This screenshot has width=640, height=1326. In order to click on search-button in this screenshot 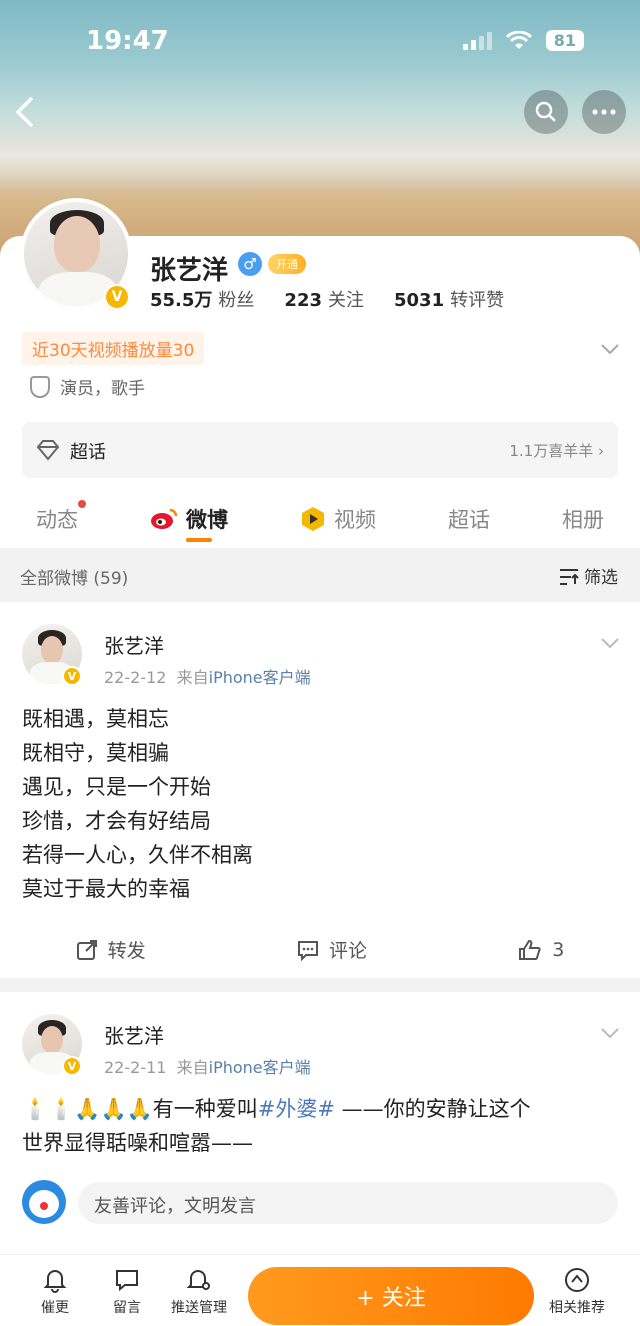, I will do `click(546, 112)`.